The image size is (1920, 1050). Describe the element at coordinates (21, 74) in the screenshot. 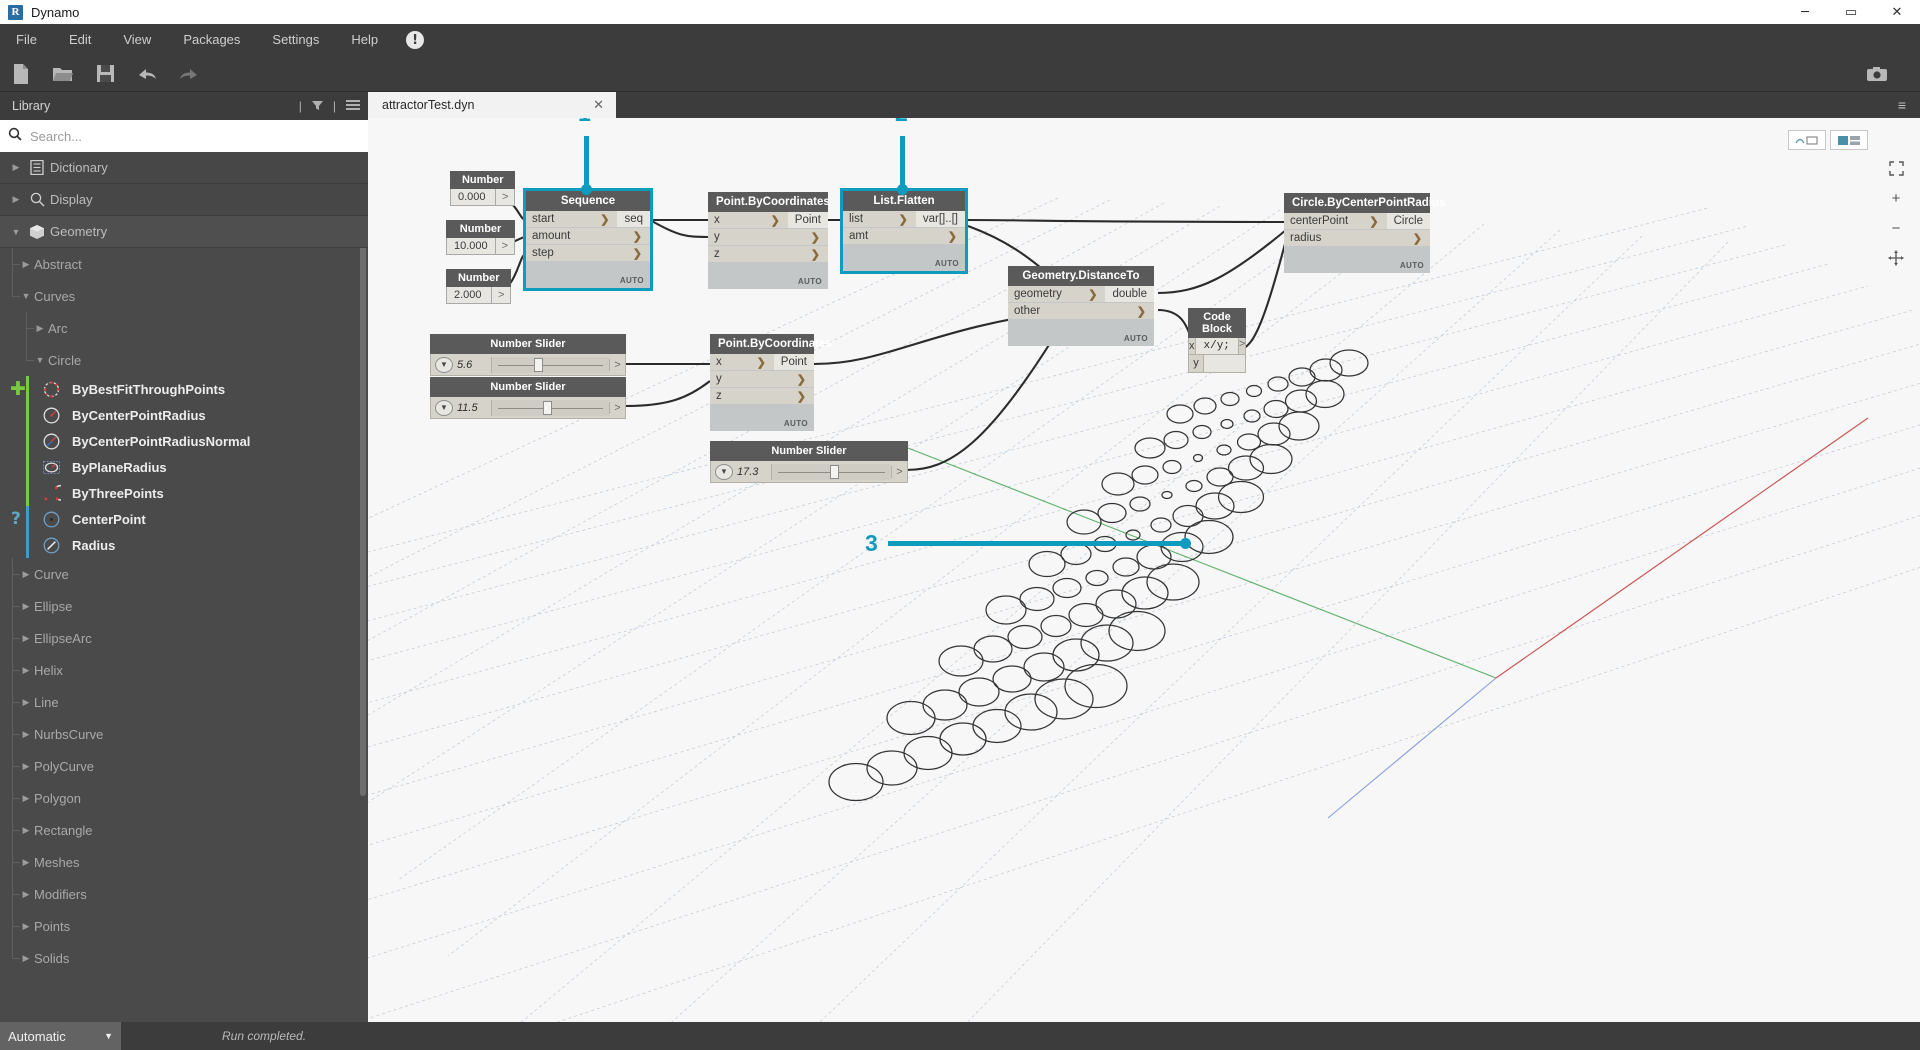

I see `new-file-icon` at that location.